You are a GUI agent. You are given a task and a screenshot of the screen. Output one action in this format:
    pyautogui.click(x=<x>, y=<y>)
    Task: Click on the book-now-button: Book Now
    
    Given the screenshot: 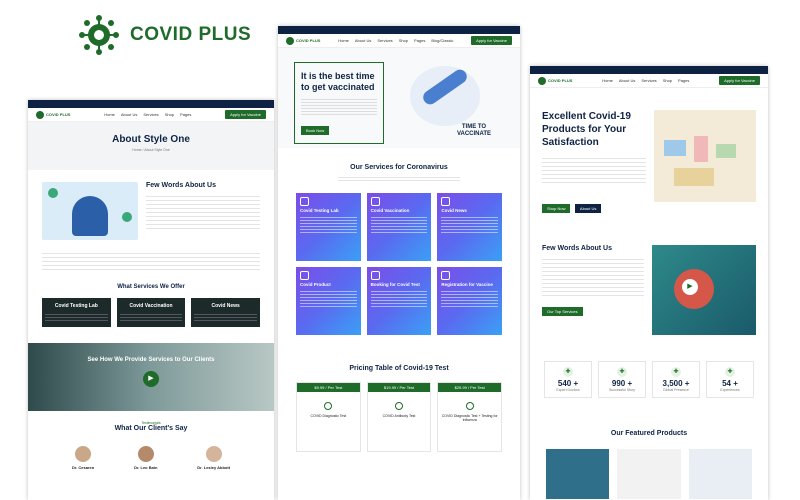 What is the action you would take?
    pyautogui.click(x=315, y=130)
    